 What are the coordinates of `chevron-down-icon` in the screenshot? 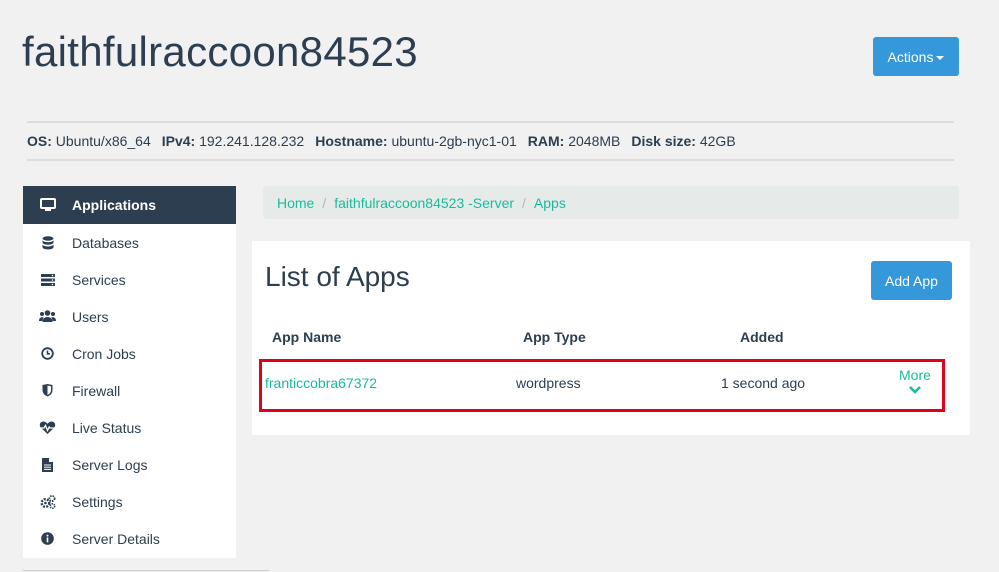 It's located at (915, 390).